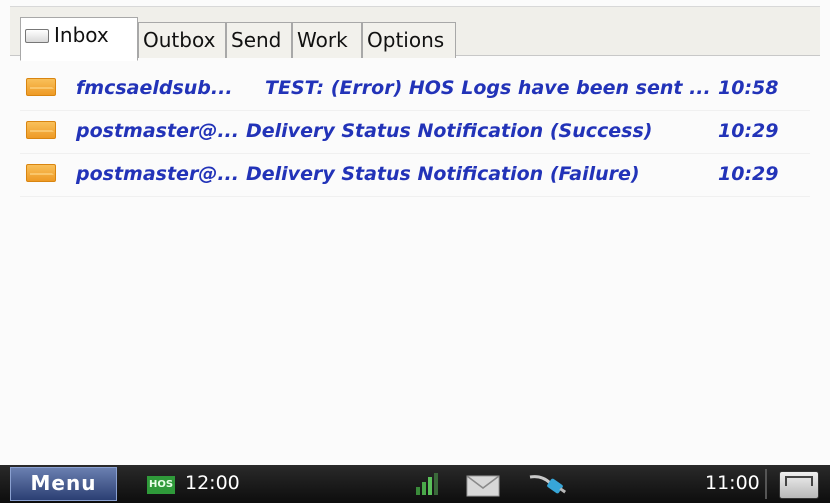  Describe the element at coordinates (212, 483) in the screenshot. I see `hos-time: 12:00` at that location.